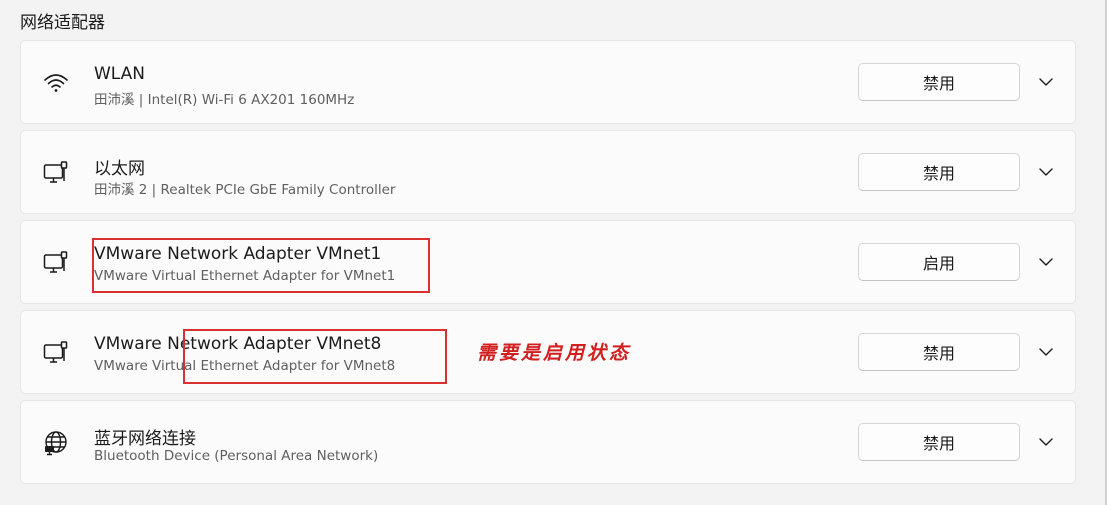 This screenshot has height=505, width=1107. I want to click on annotation-note: 需要是启用状态, so click(554, 353).